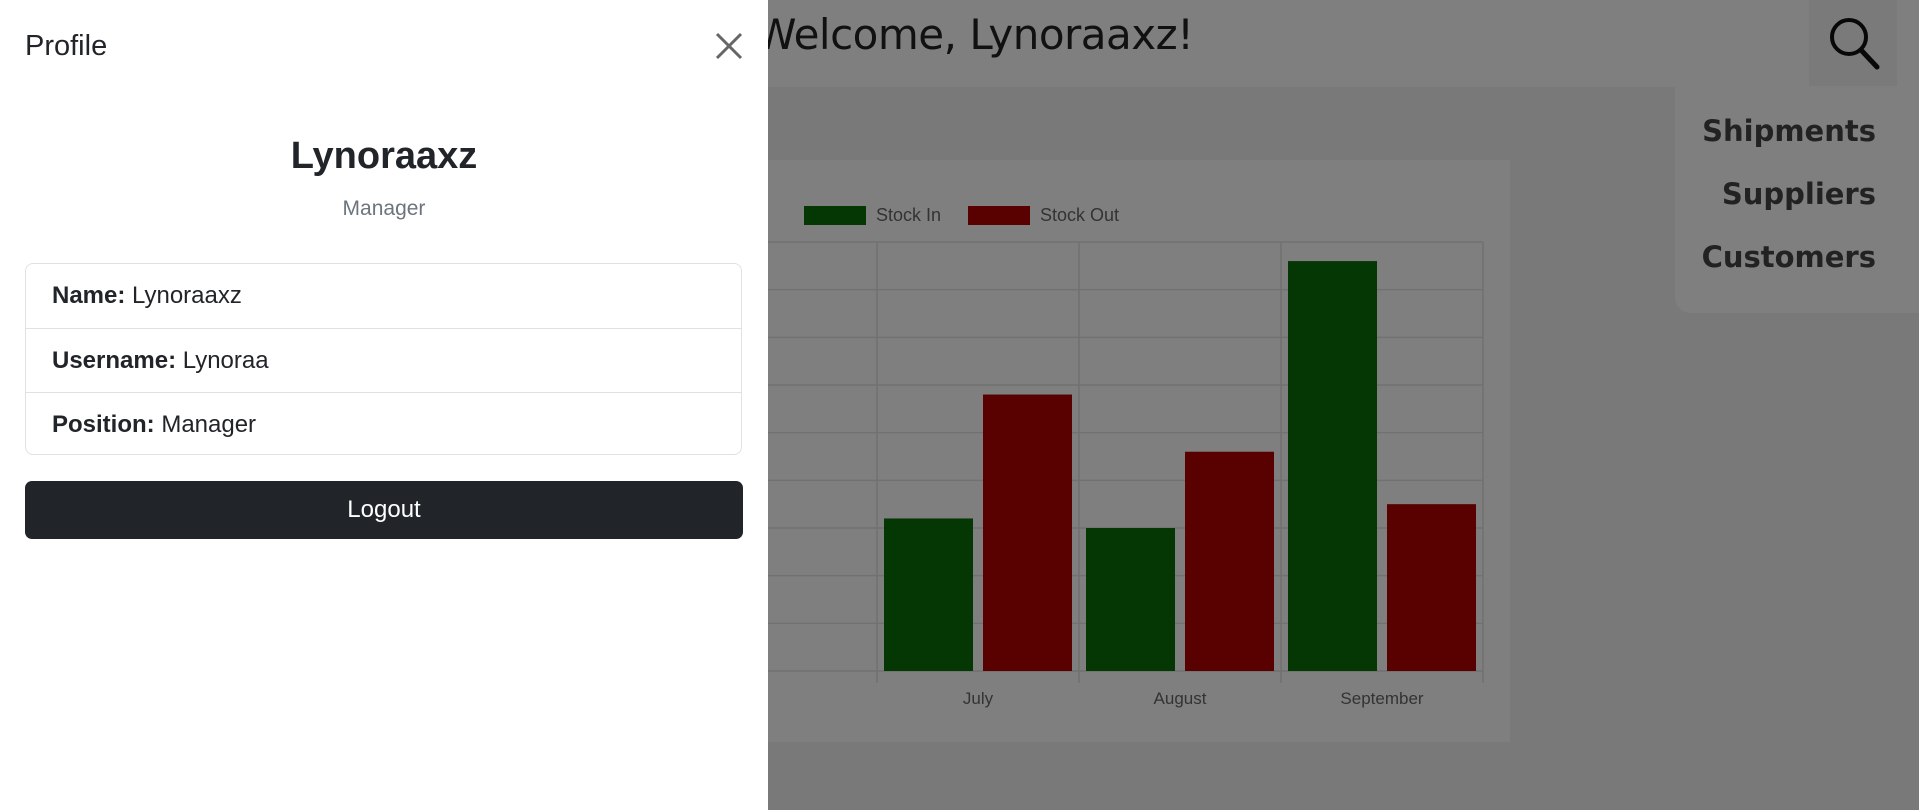 The height and width of the screenshot is (810, 1919). I want to click on profile-role: Manager, so click(384, 208).